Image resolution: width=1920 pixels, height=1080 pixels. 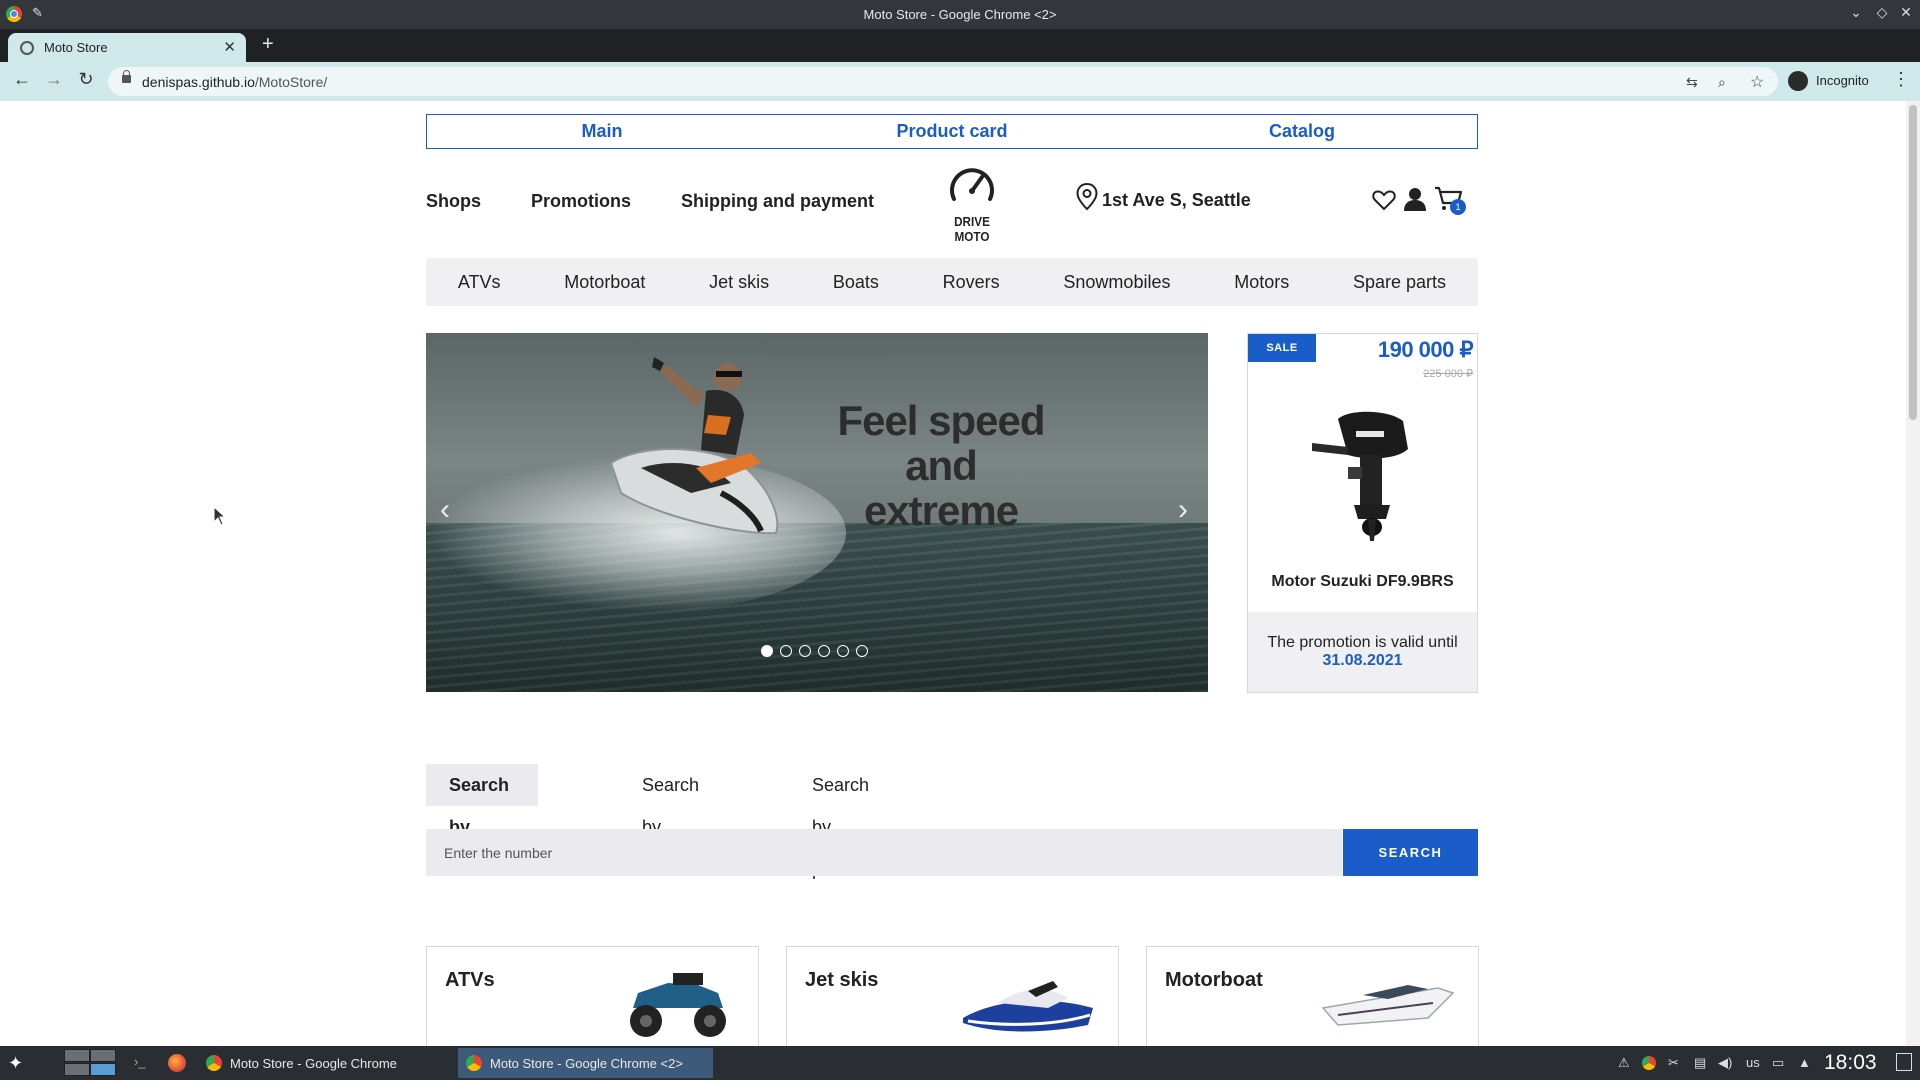 What do you see at coordinates (941, 420) in the screenshot?
I see `headline-line-1: Feel speed` at bounding box center [941, 420].